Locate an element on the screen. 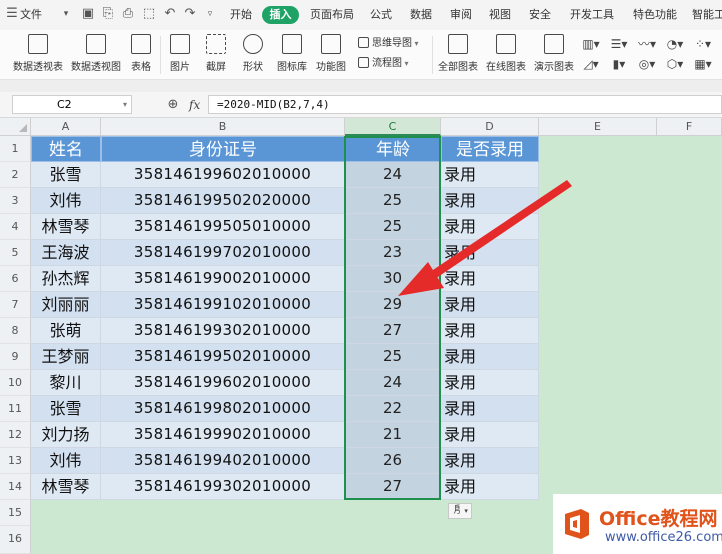 Image resolution: width=722 pixels, height=554 pixels. zoom-icon: ⊕ is located at coordinates (173, 105).